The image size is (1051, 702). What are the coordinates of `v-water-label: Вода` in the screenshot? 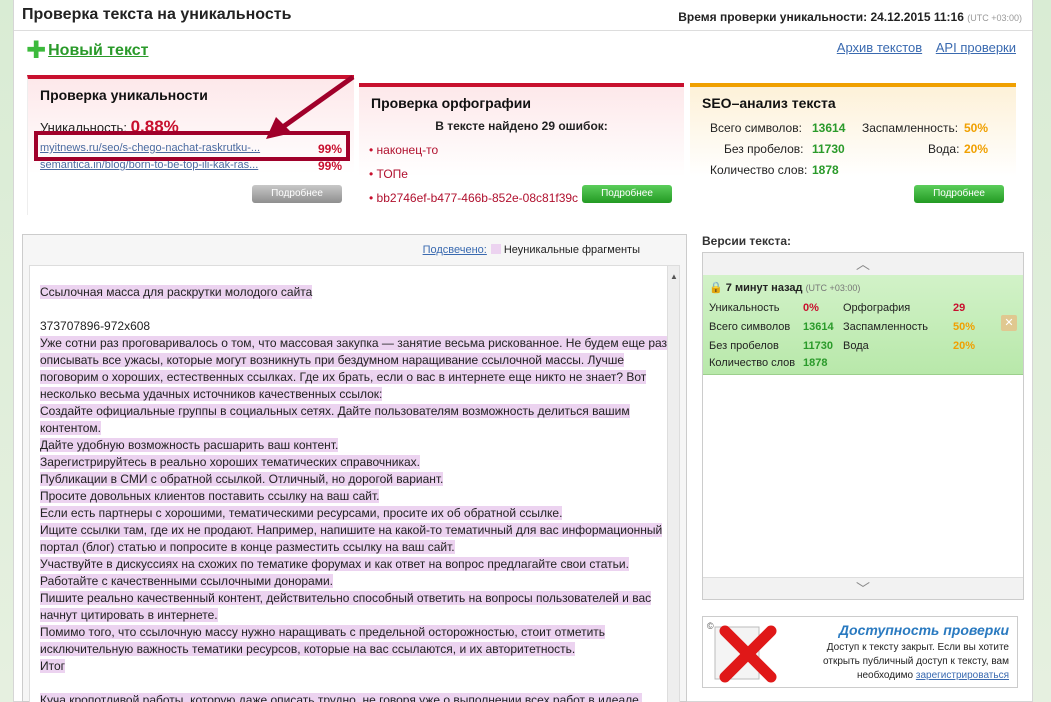 It's located at (856, 346).